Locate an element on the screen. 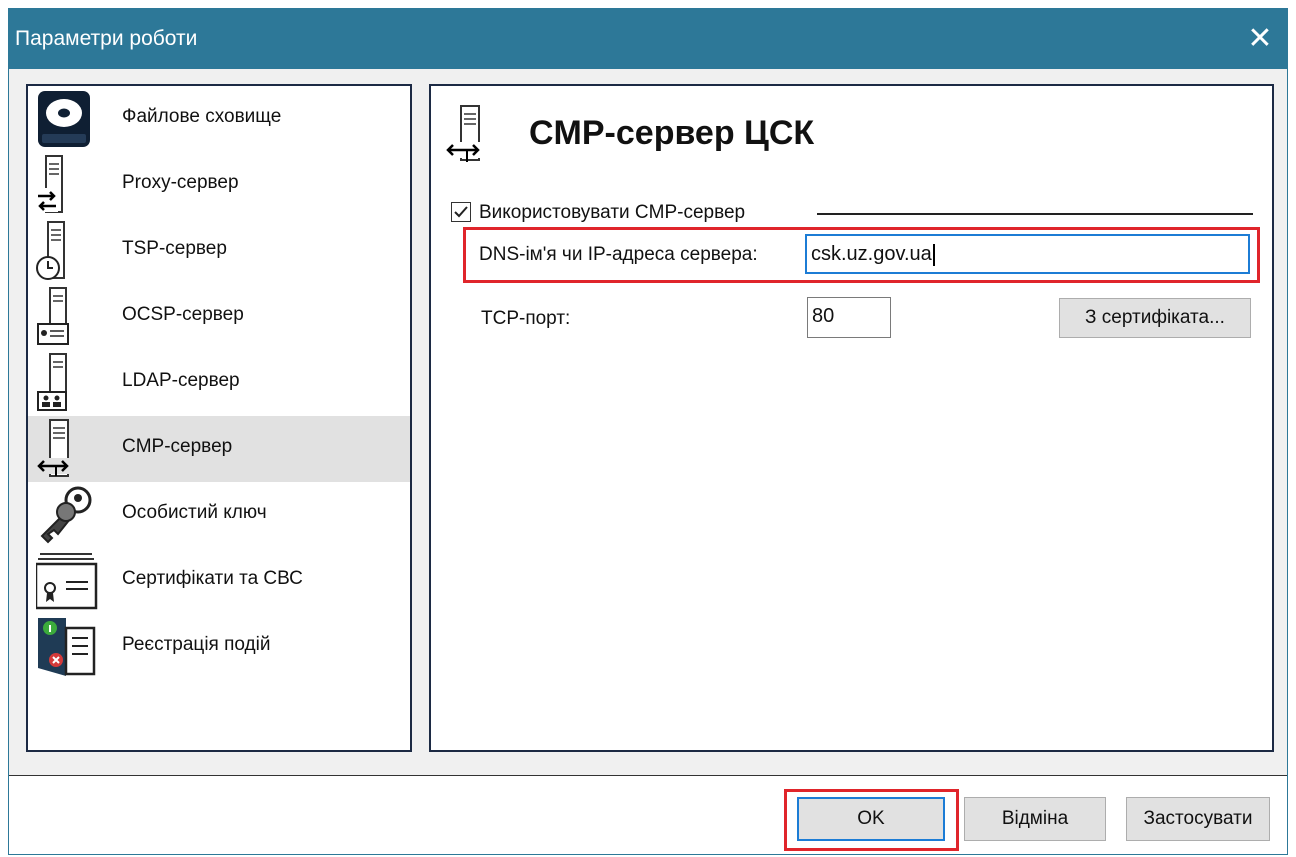 This screenshot has width=1296, height=857. nav-item-ocsp-server: OCSP-сервер is located at coordinates (219, 317).